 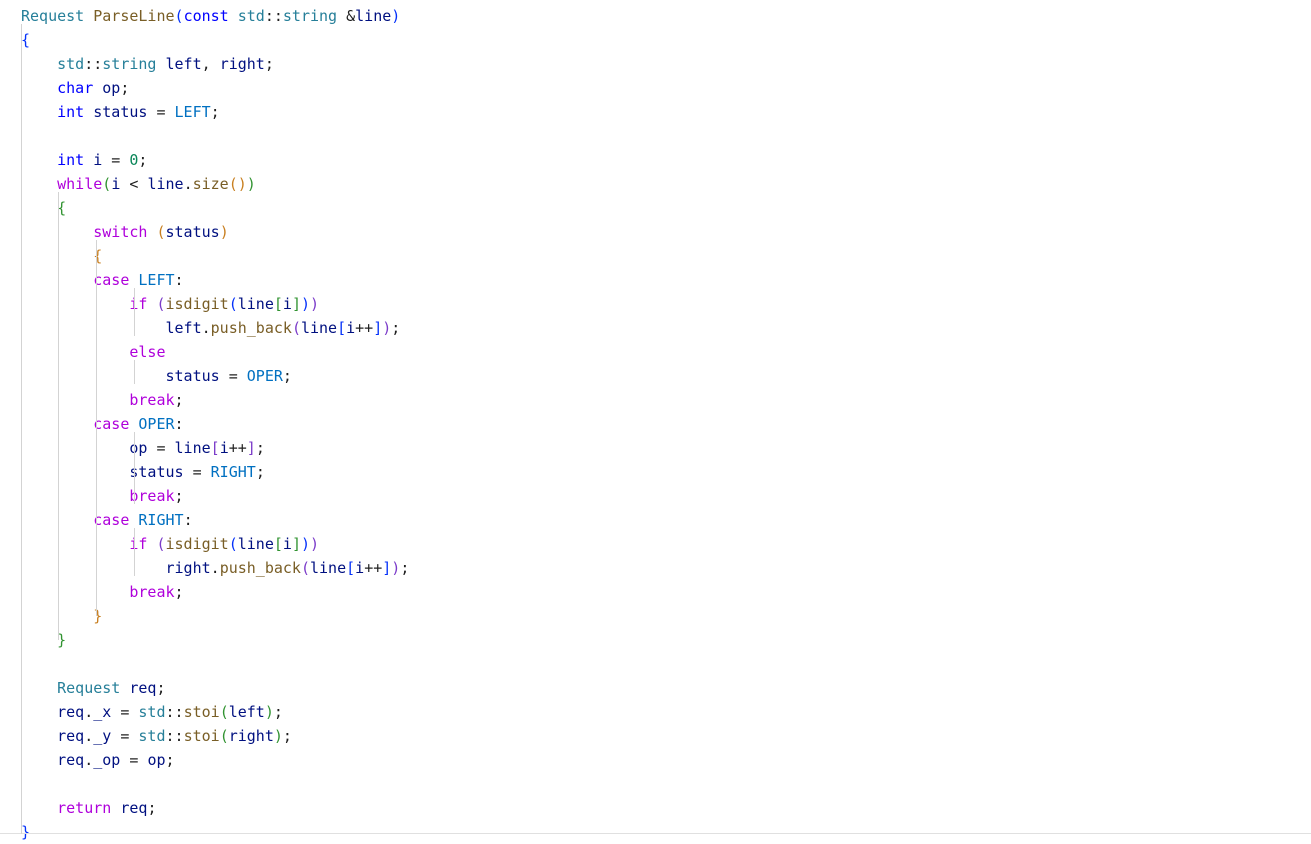 What do you see at coordinates (161, 232) in the screenshot?
I see `token-b3: (` at bounding box center [161, 232].